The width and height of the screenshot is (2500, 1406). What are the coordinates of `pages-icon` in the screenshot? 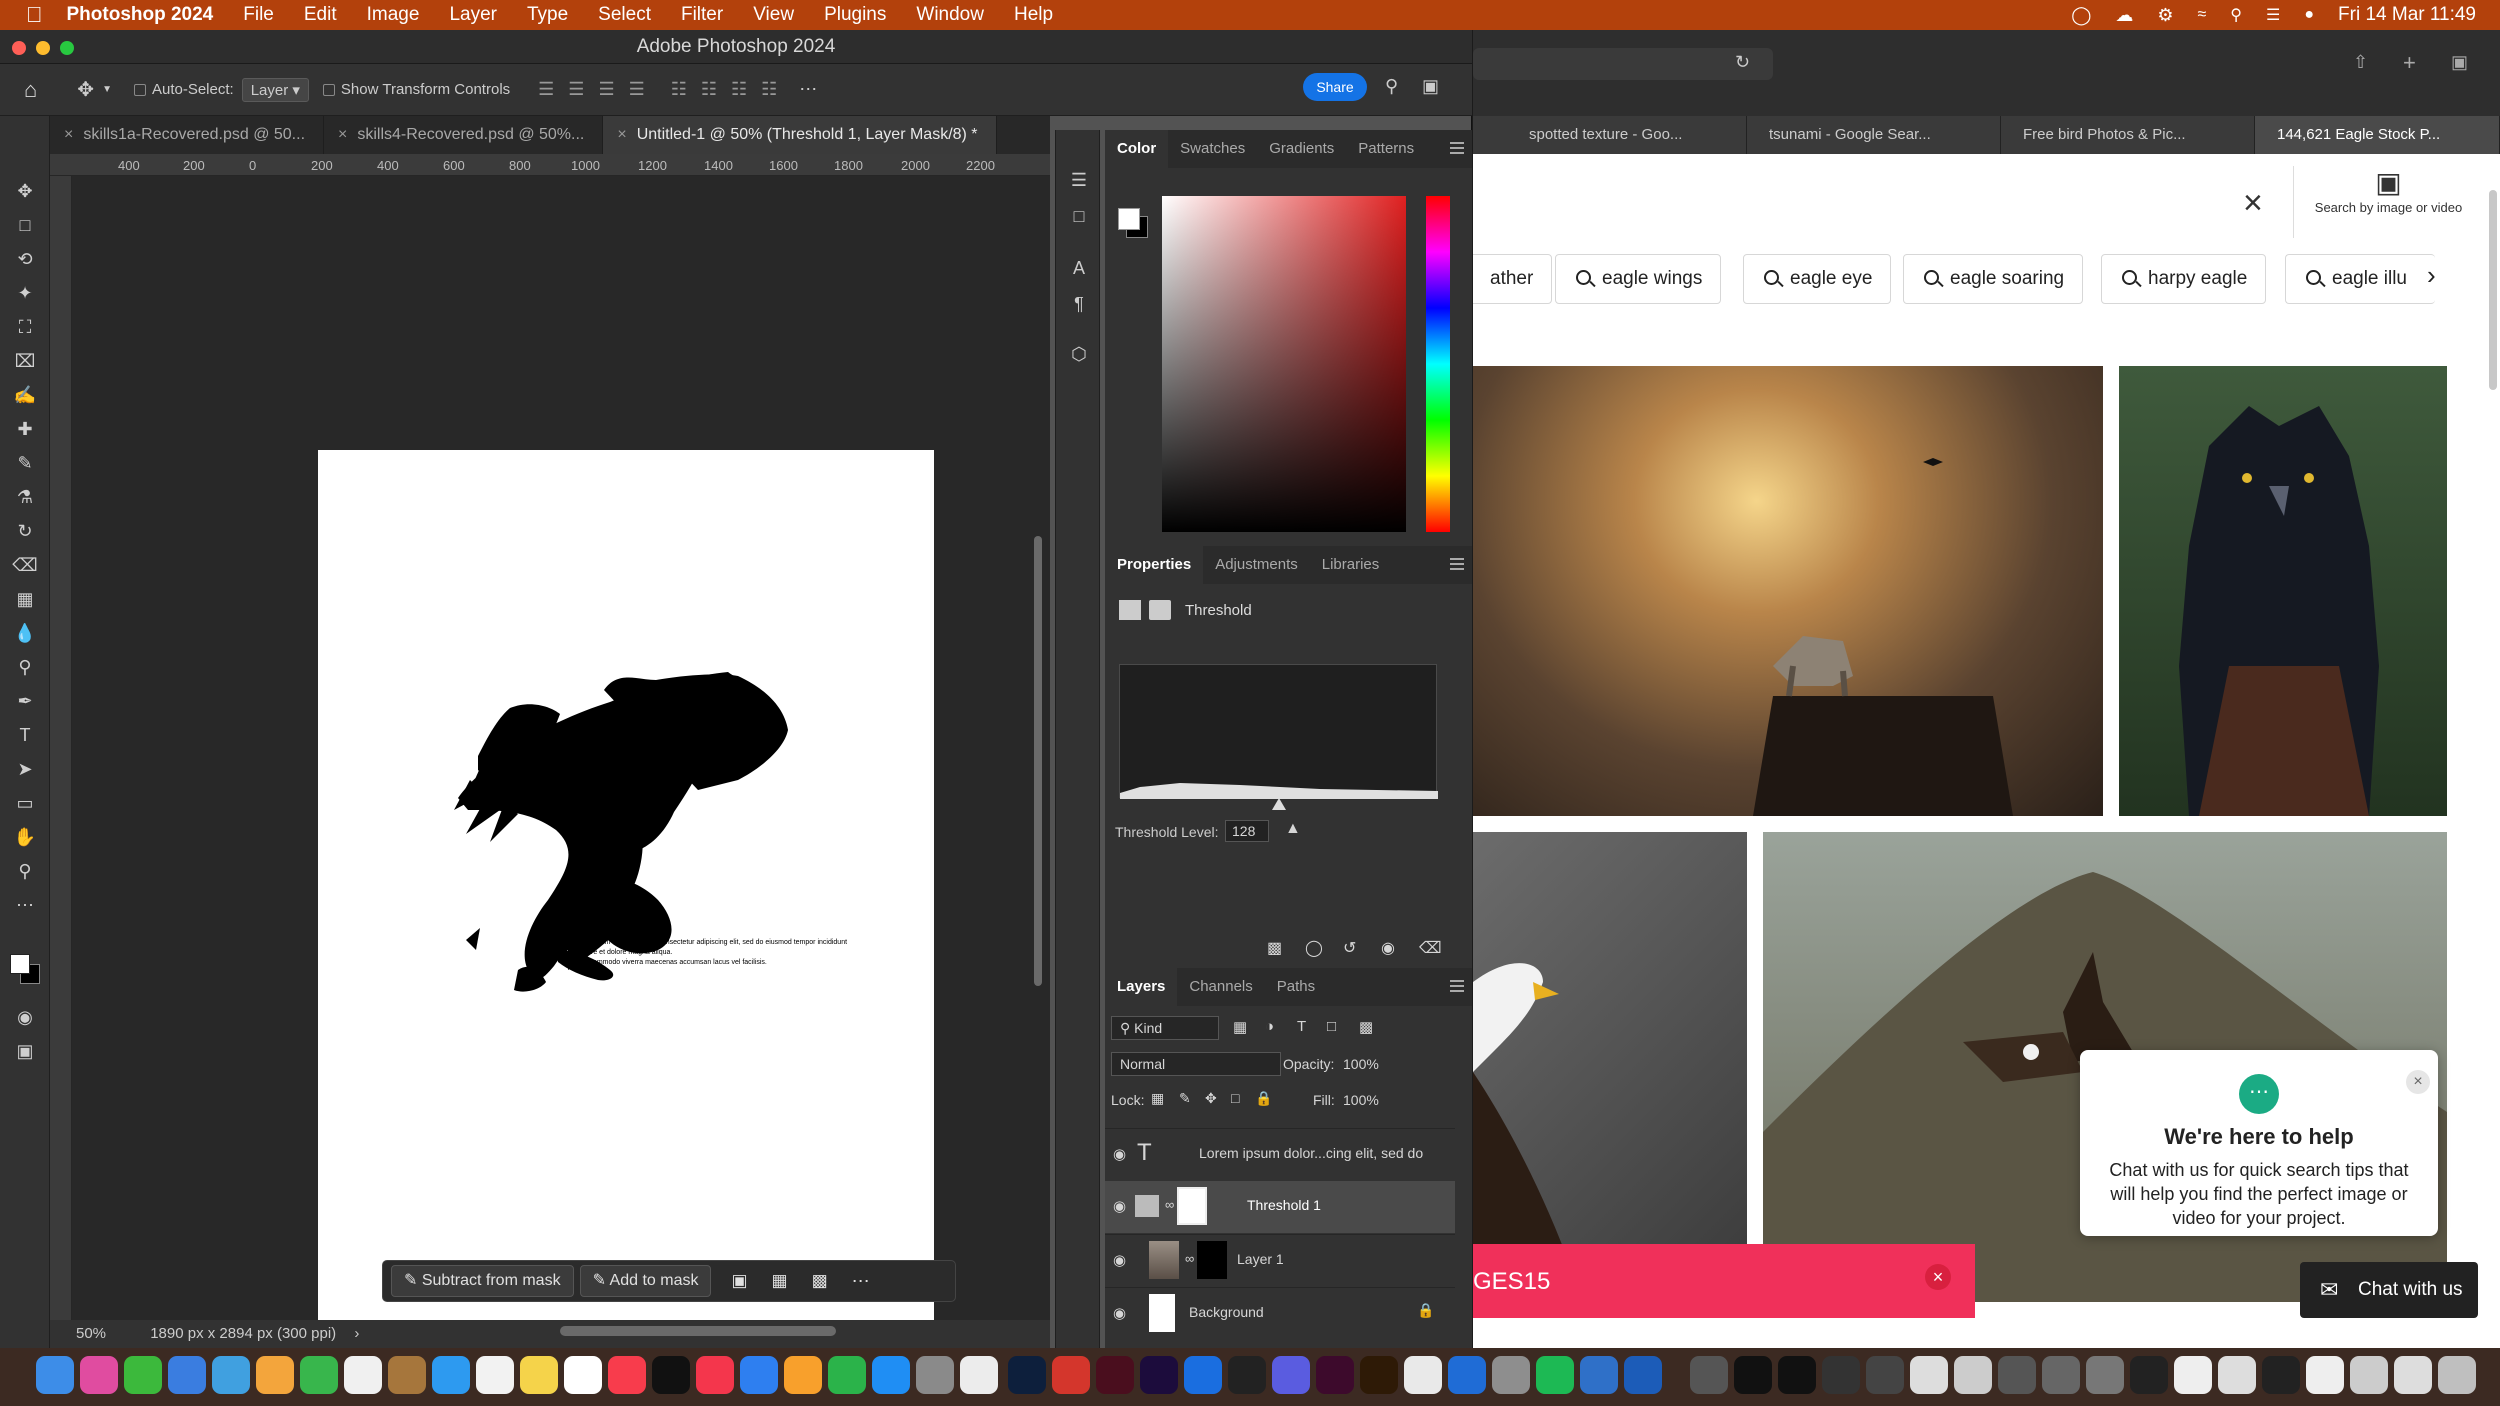 It's located at (803, 1375).